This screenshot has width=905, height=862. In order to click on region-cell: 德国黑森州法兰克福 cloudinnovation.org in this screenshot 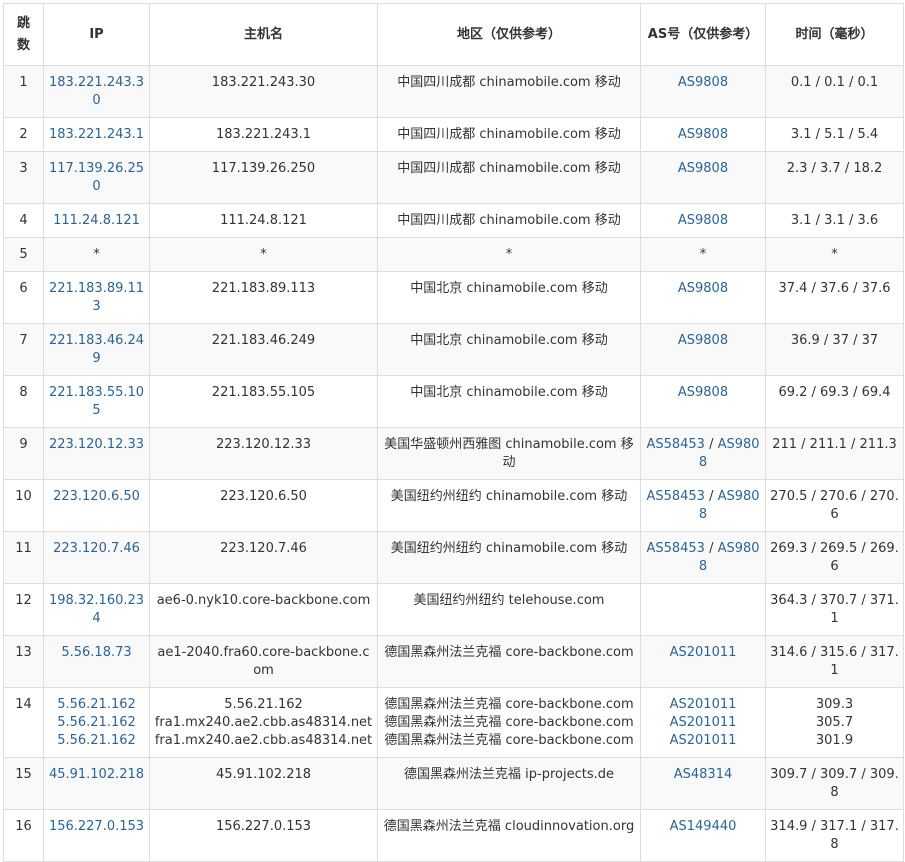, I will do `click(509, 835)`.